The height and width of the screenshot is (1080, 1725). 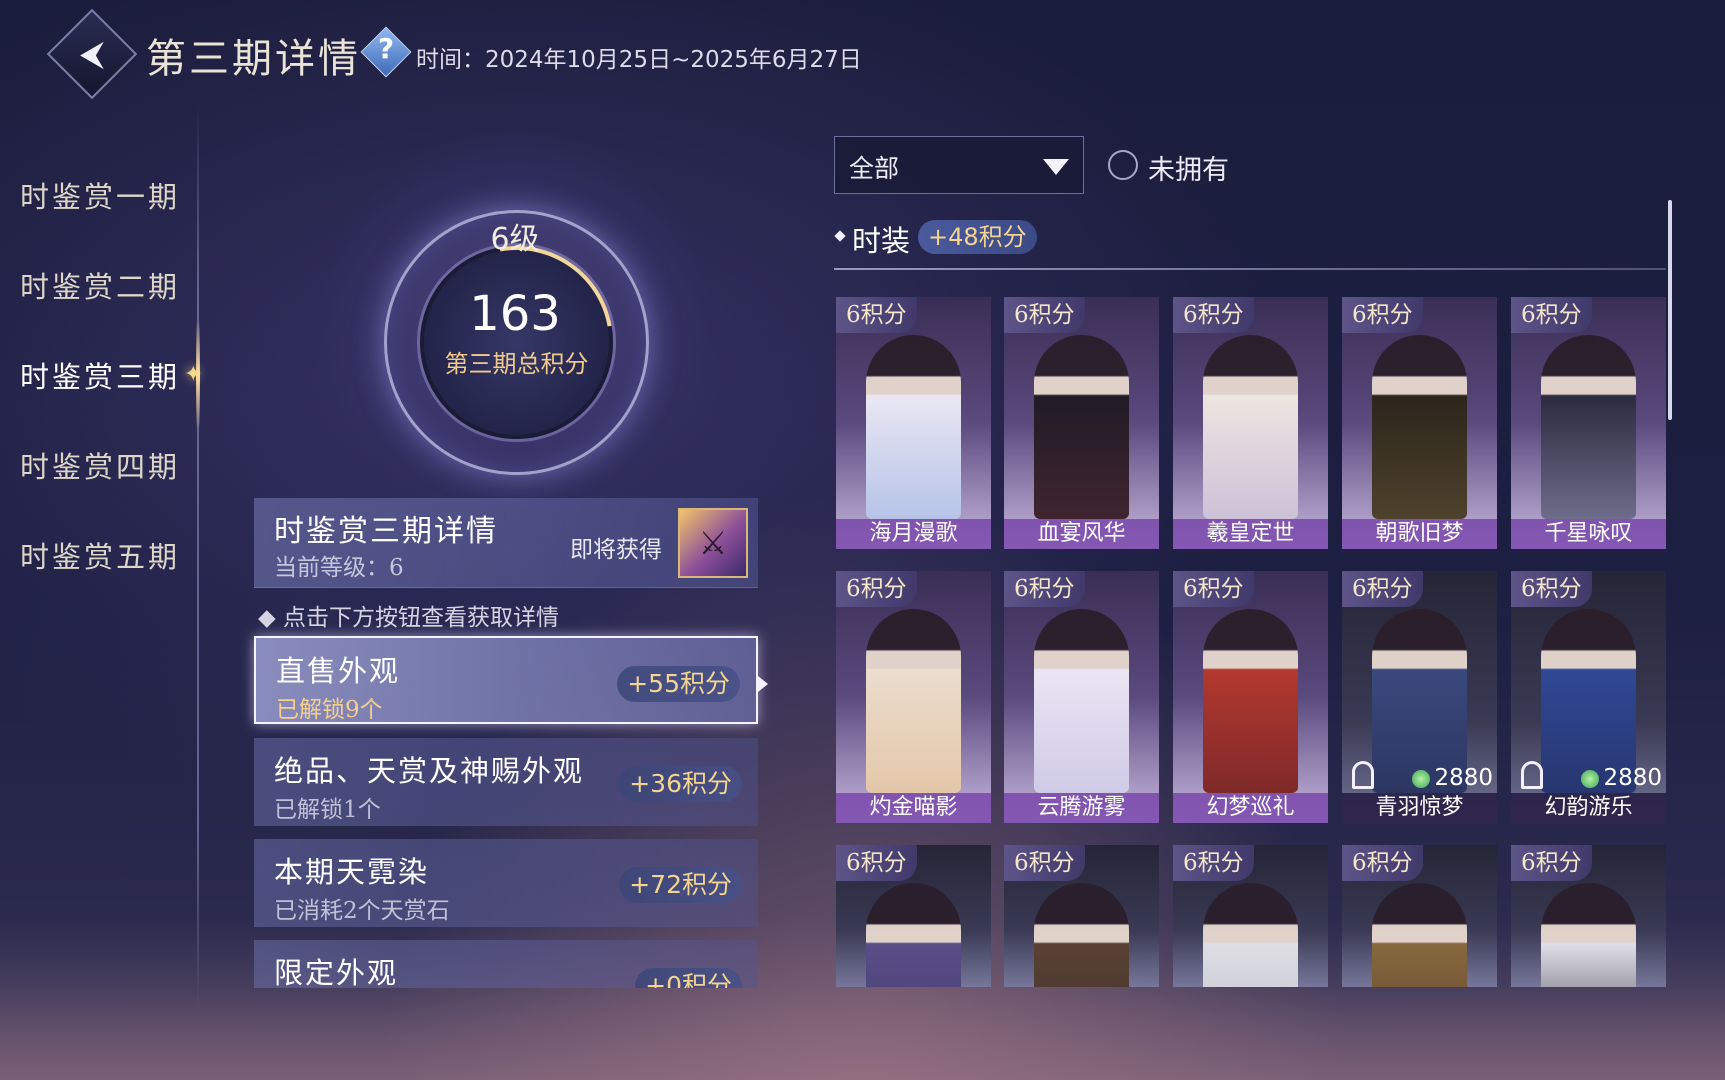 I want to click on outfit-card: 6积分 2880 幻韵游乐, so click(x=1588, y=697).